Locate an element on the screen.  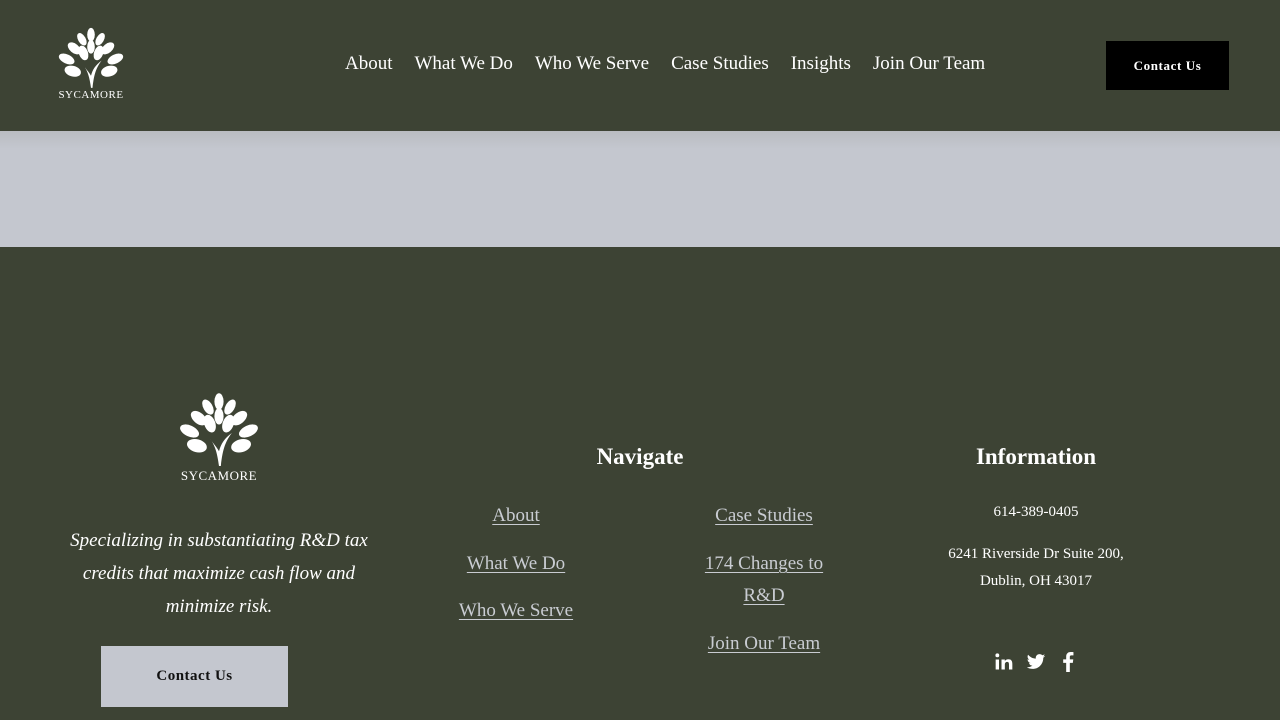
linkedin-glyph is located at coordinates (1004, 661).